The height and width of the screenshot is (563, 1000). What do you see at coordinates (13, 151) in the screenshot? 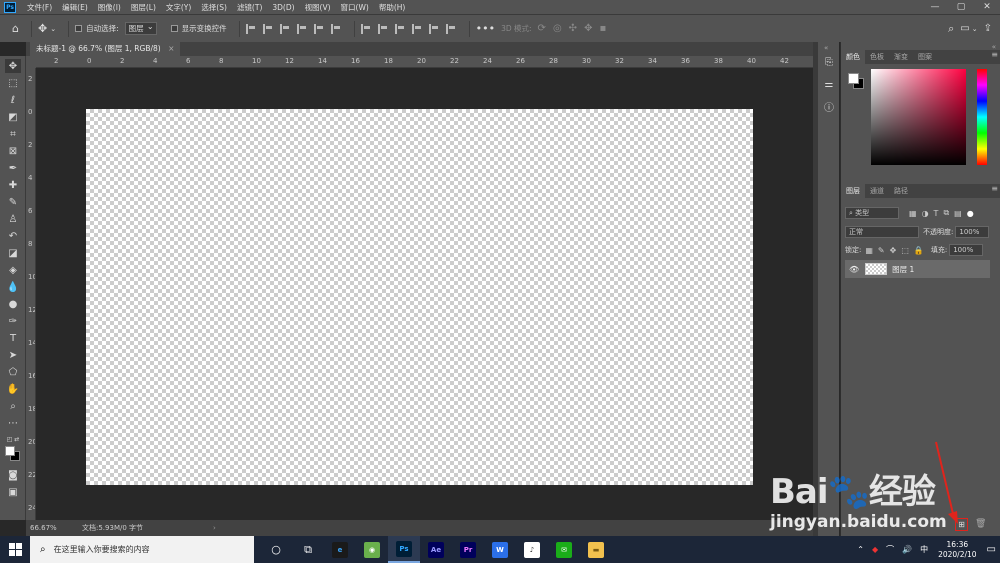
I see `frame-tool-icon: ⊠` at bounding box center [13, 151].